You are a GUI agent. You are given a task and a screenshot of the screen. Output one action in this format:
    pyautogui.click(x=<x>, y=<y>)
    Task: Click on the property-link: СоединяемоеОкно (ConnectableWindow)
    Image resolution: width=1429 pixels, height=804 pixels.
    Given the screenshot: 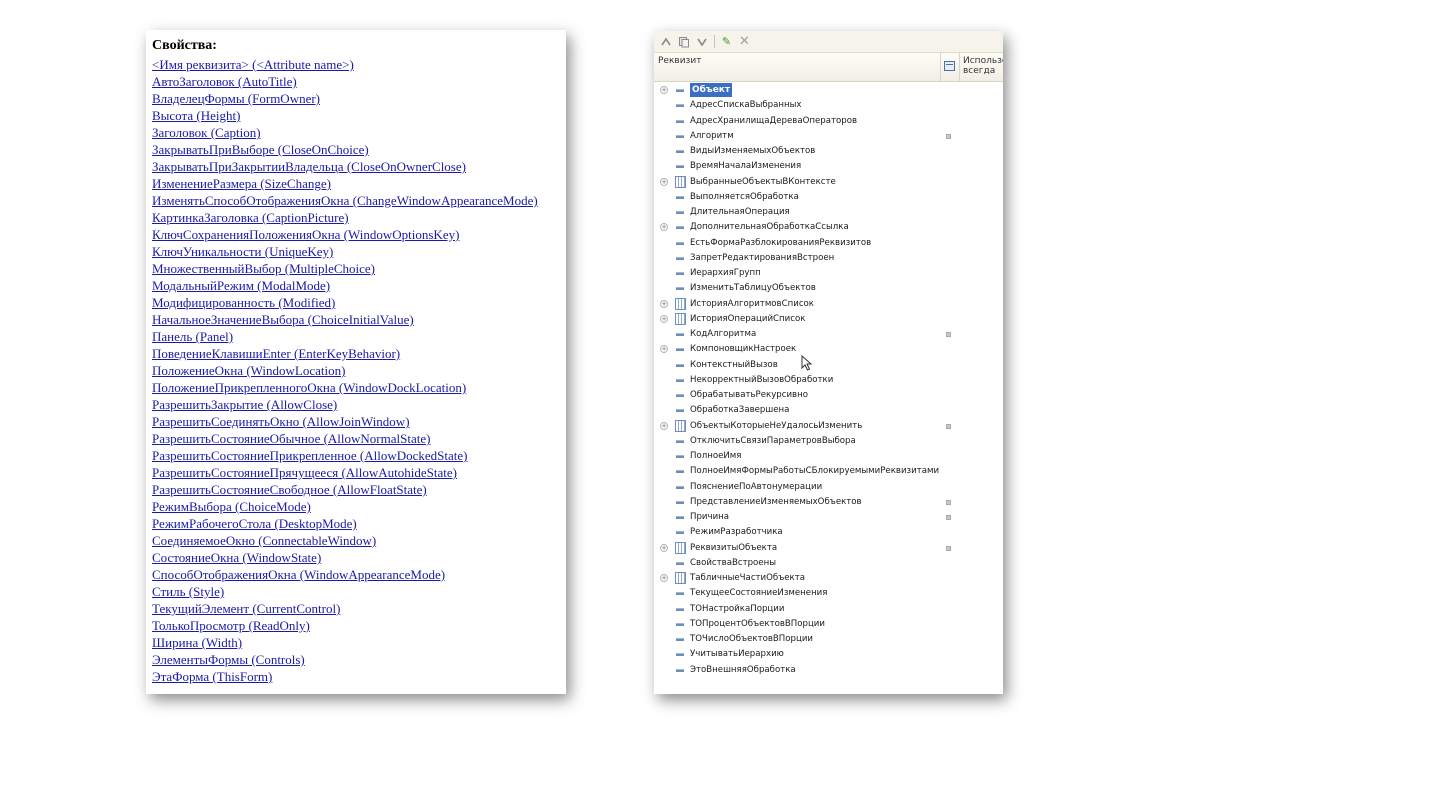 What is the action you would take?
    pyautogui.click(x=264, y=540)
    